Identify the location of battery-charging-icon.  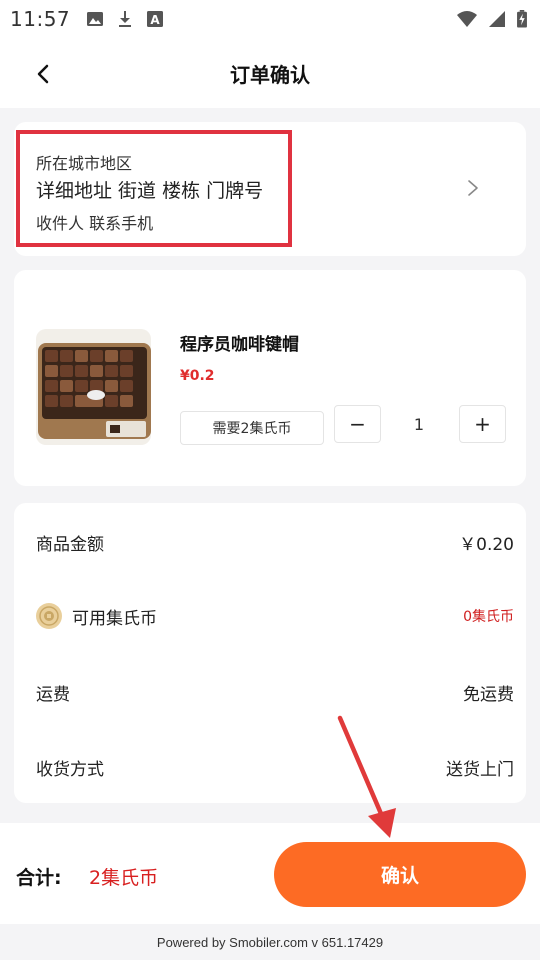
(522, 19).